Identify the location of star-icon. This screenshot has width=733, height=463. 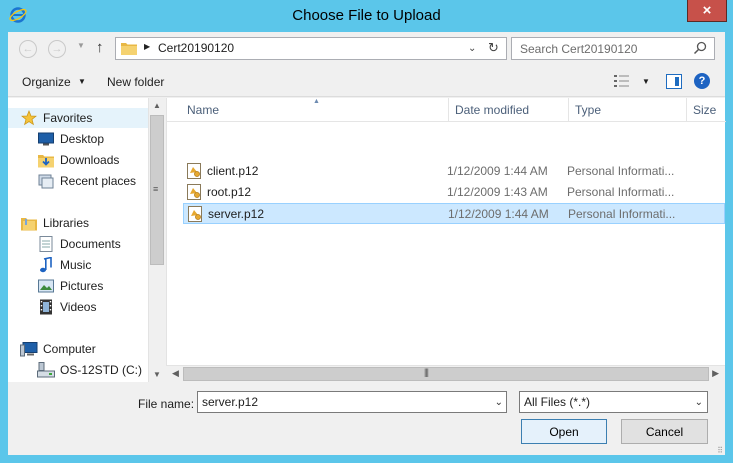
(29, 118).